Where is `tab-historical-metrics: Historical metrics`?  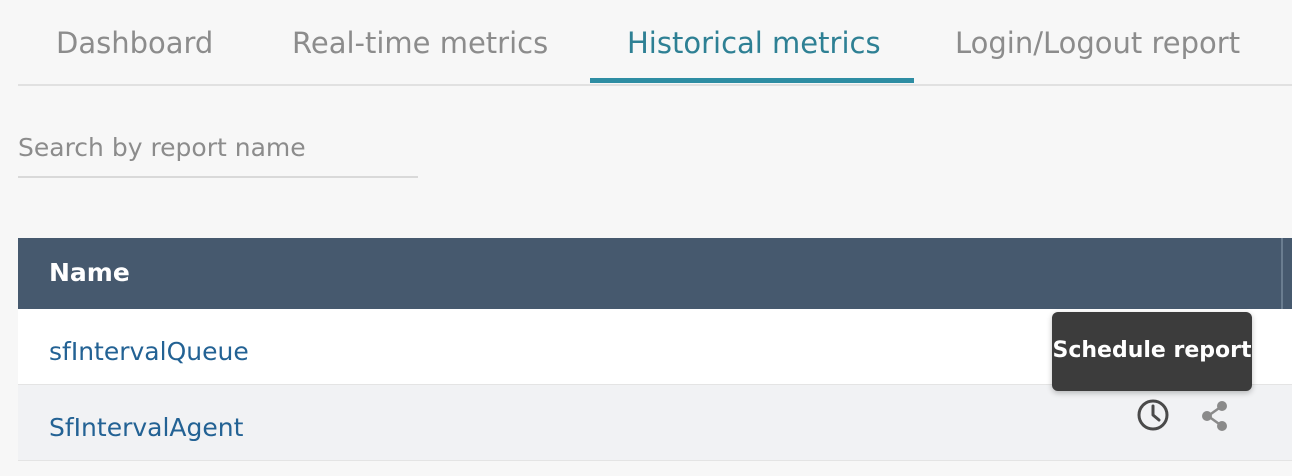
tab-historical-metrics: Historical metrics is located at coordinates (754, 43).